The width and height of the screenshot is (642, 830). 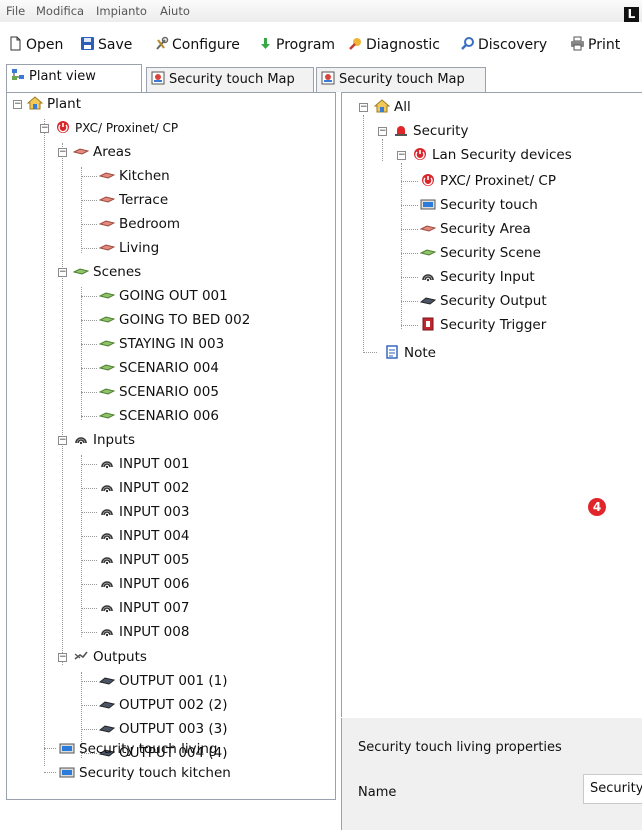 I want to click on collapse-toggle-all: −, so click(x=363, y=107).